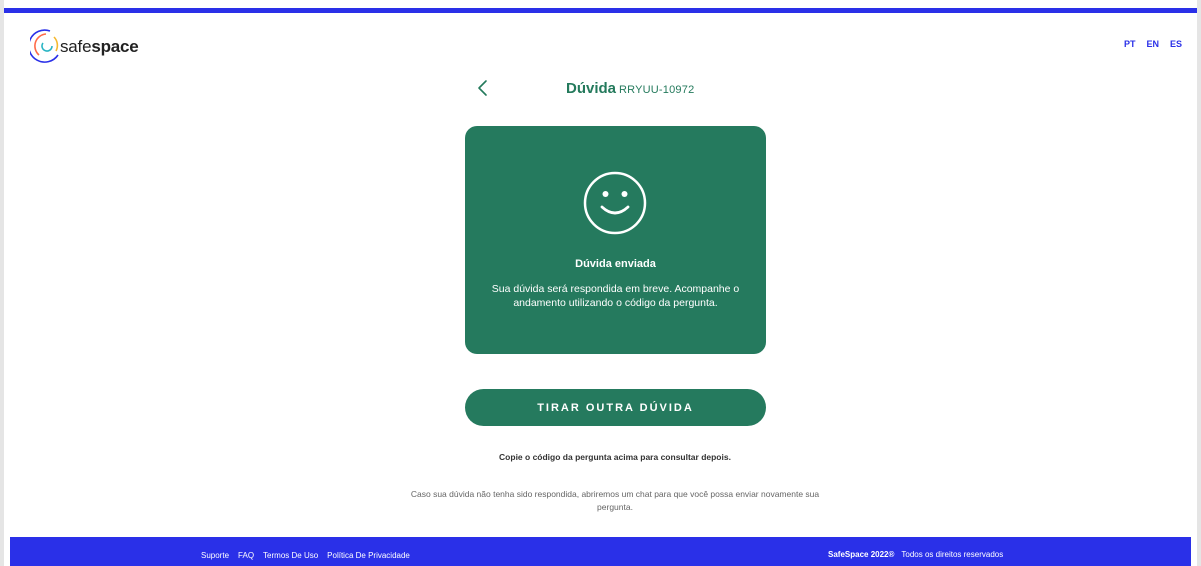 The width and height of the screenshot is (1201, 566). Describe the element at coordinates (246, 555) in the screenshot. I see `footer-link-faq: FAQ` at that location.